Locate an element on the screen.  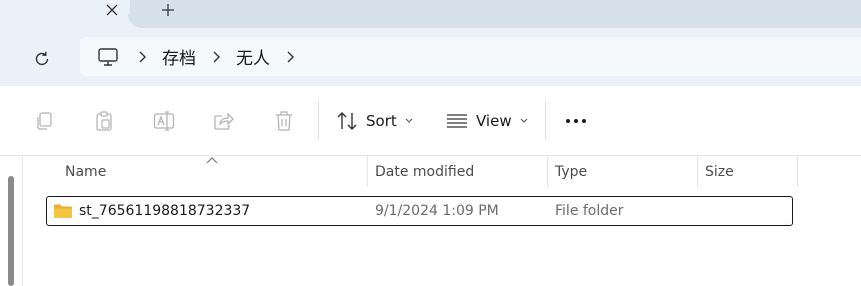
file-name: st_76561198818732337 is located at coordinates (165, 211).